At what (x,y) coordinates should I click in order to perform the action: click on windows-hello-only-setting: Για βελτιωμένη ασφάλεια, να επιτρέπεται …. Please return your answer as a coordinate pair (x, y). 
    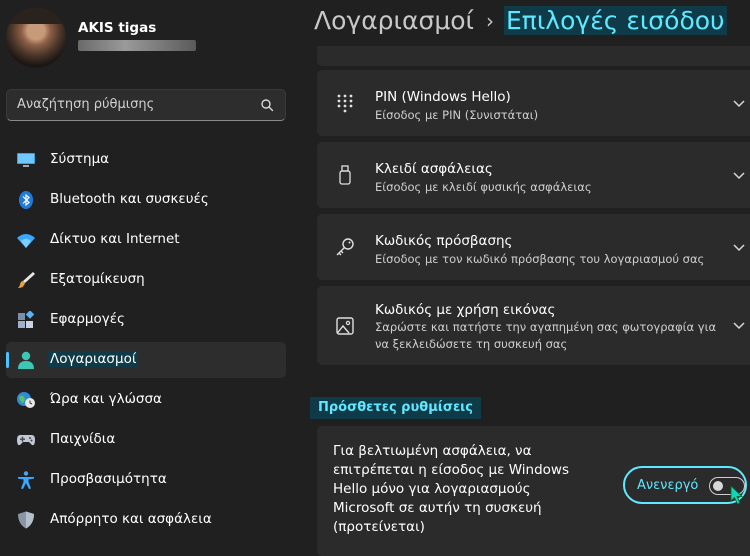
    Looking at the image, I should click on (533, 491).